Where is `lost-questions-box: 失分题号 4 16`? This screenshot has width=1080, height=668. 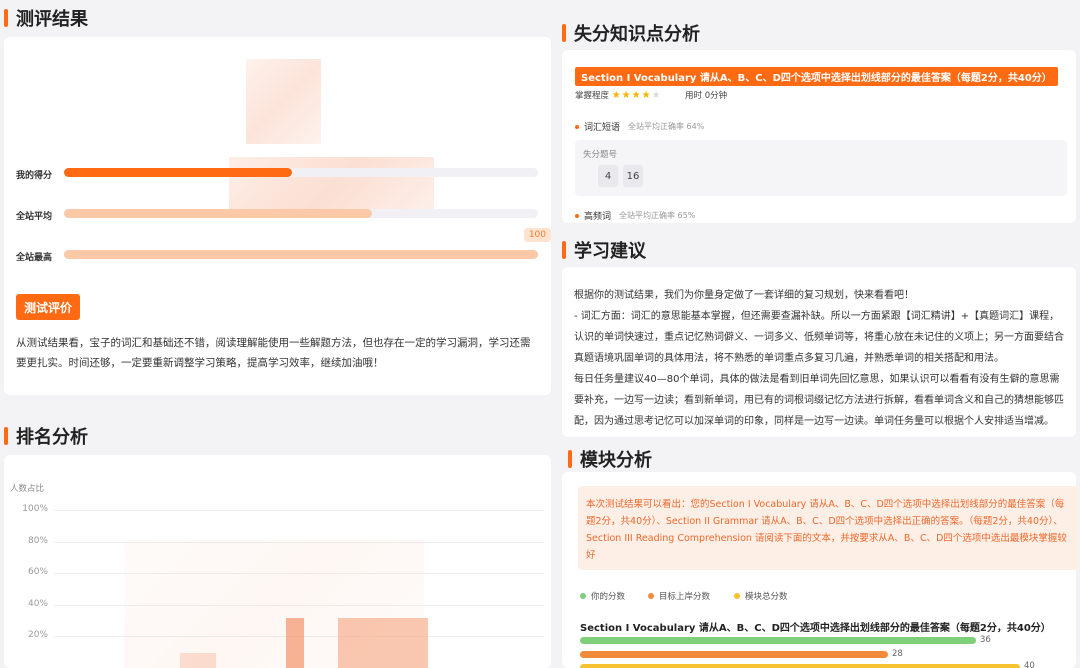
lost-questions-box: 失分题号 4 16 is located at coordinates (821, 168).